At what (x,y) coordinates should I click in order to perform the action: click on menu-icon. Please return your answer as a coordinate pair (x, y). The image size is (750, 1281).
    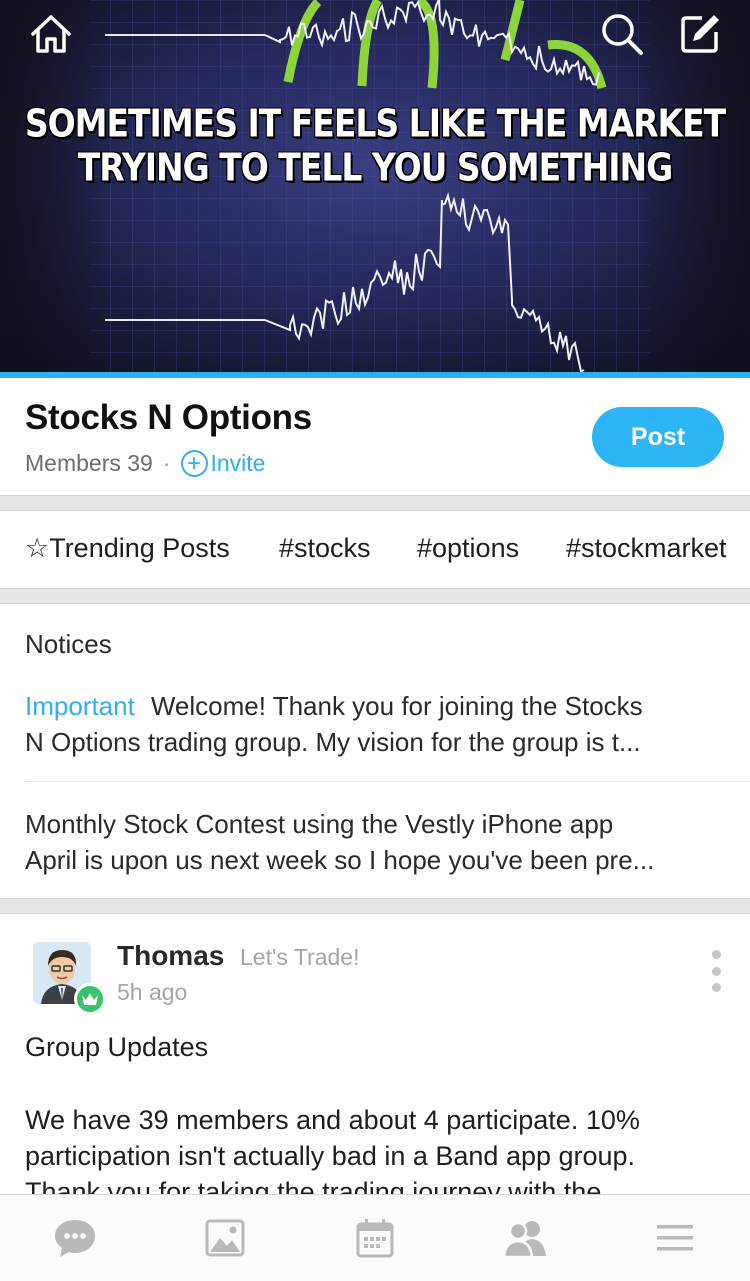
    Looking at the image, I should click on (675, 1238).